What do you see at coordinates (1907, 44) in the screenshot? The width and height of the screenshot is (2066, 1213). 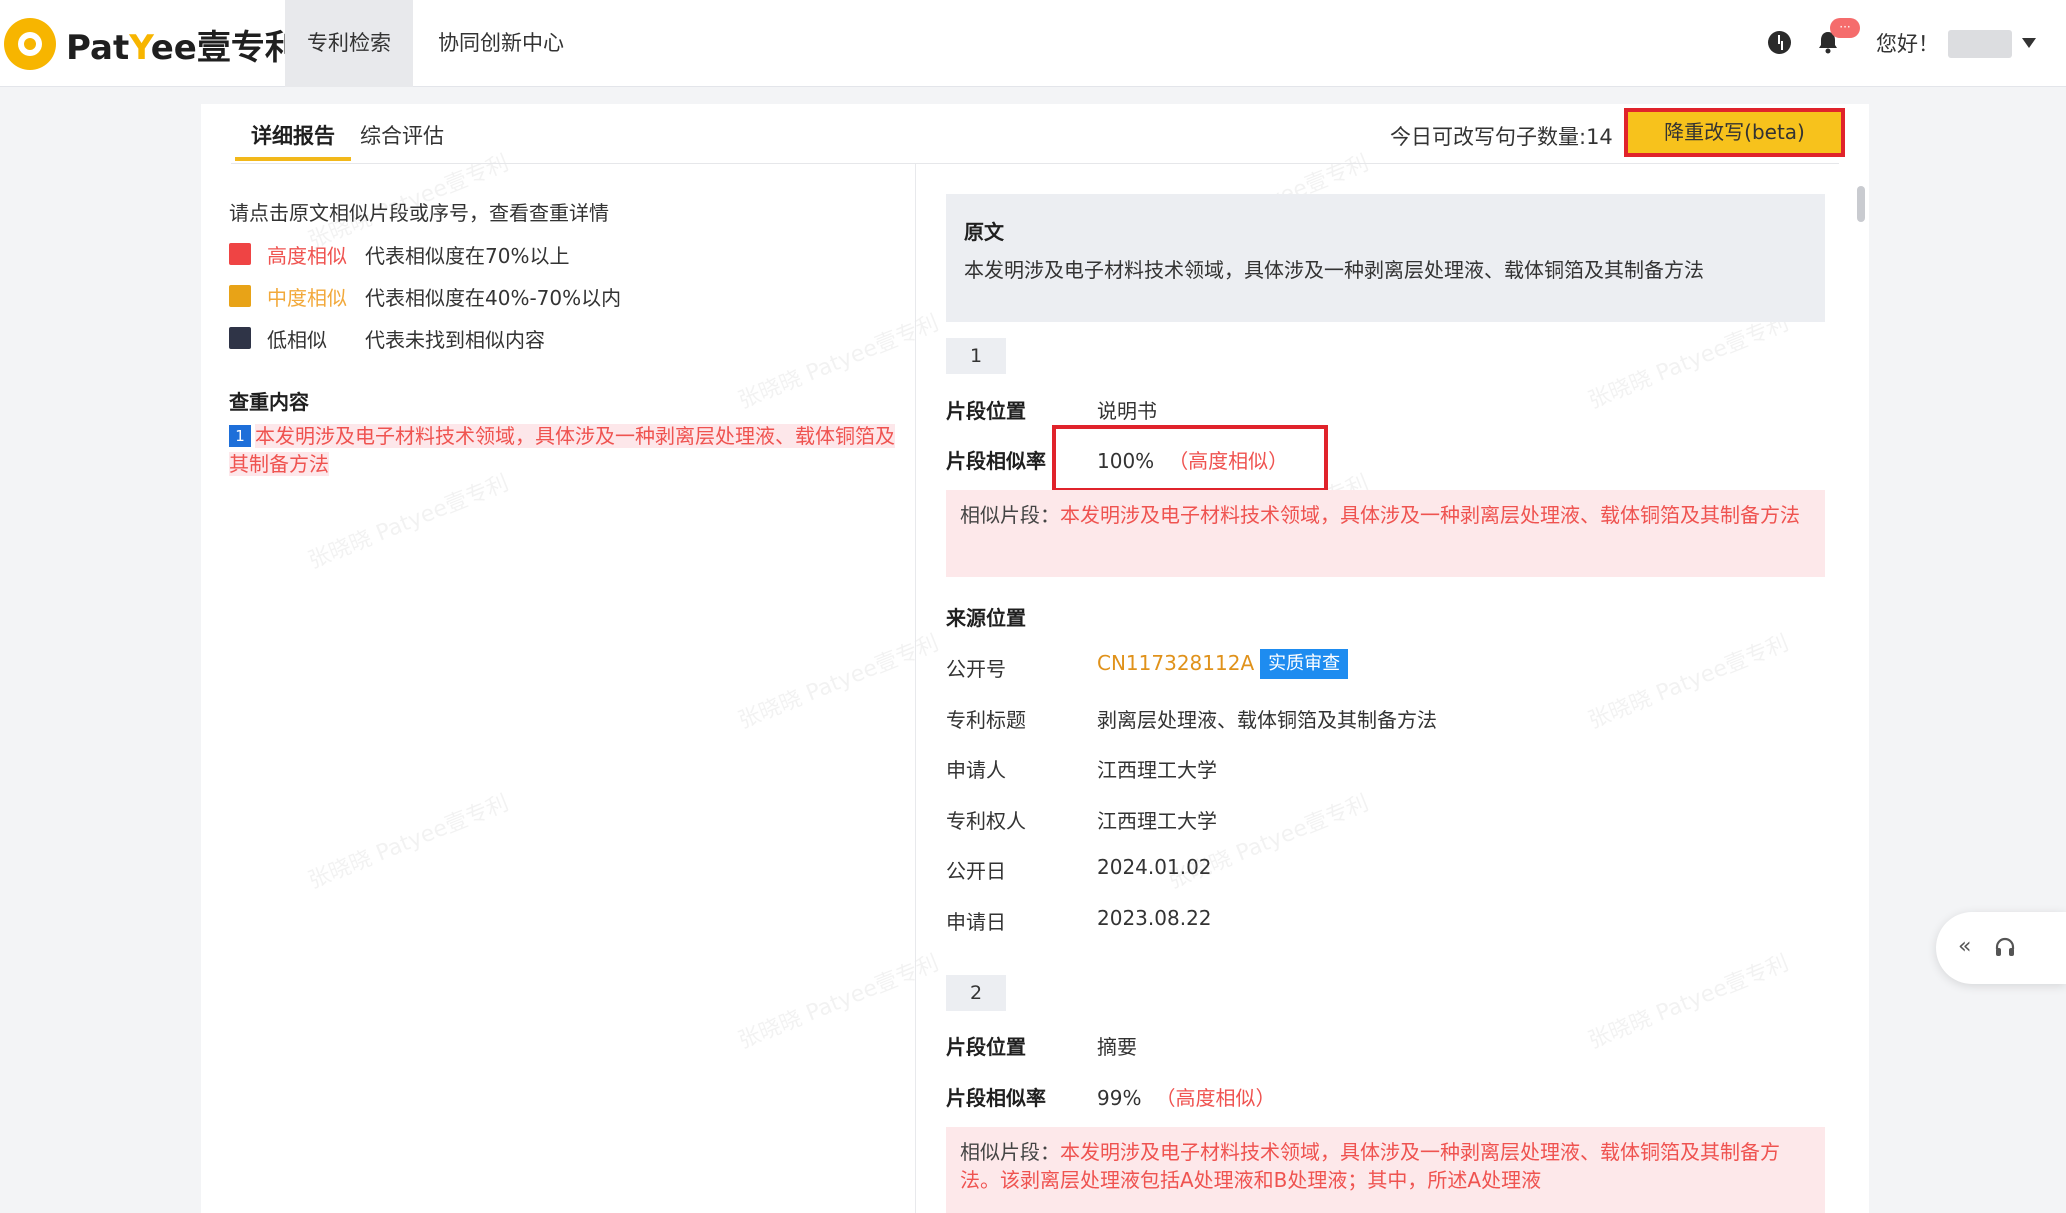 I see `user-greeting: 您好！` at bounding box center [1907, 44].